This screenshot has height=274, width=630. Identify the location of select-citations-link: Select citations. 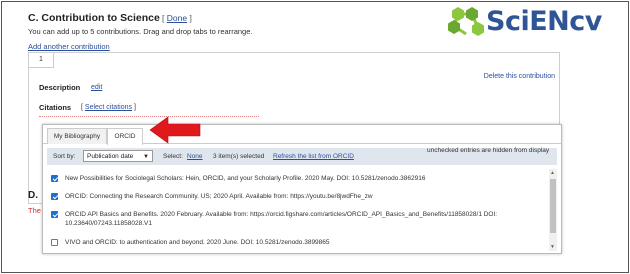
(108, 107).